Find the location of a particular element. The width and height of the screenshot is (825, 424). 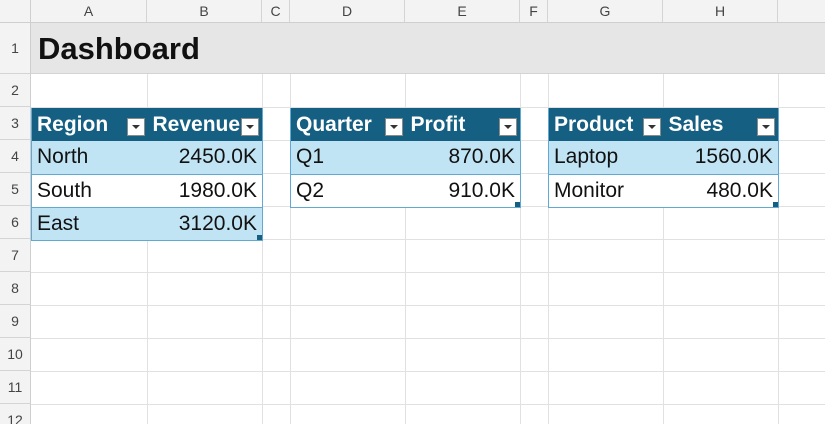

column-header-c: C is located at coordinates (276, 11).